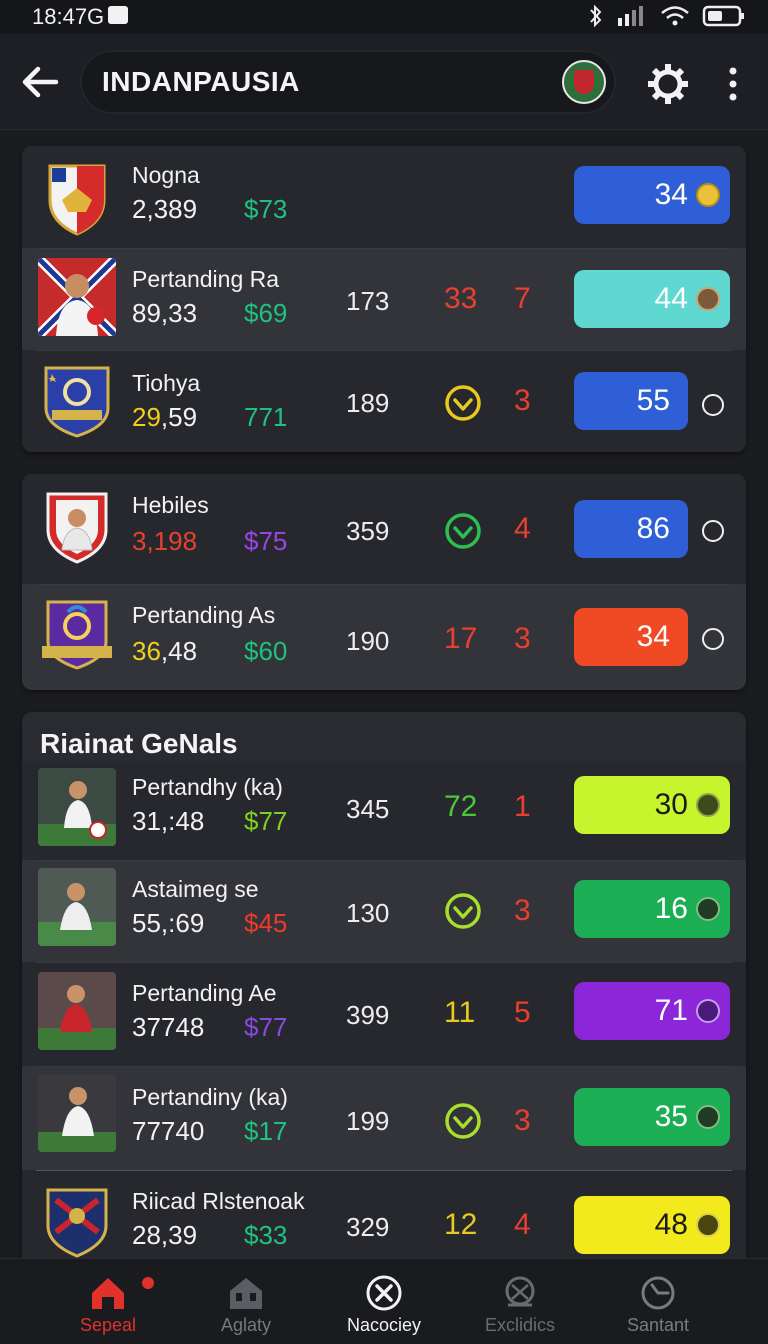 The image size is (768, 1344). I want to click on player-name: Astaimeg se, so click(195, 889).